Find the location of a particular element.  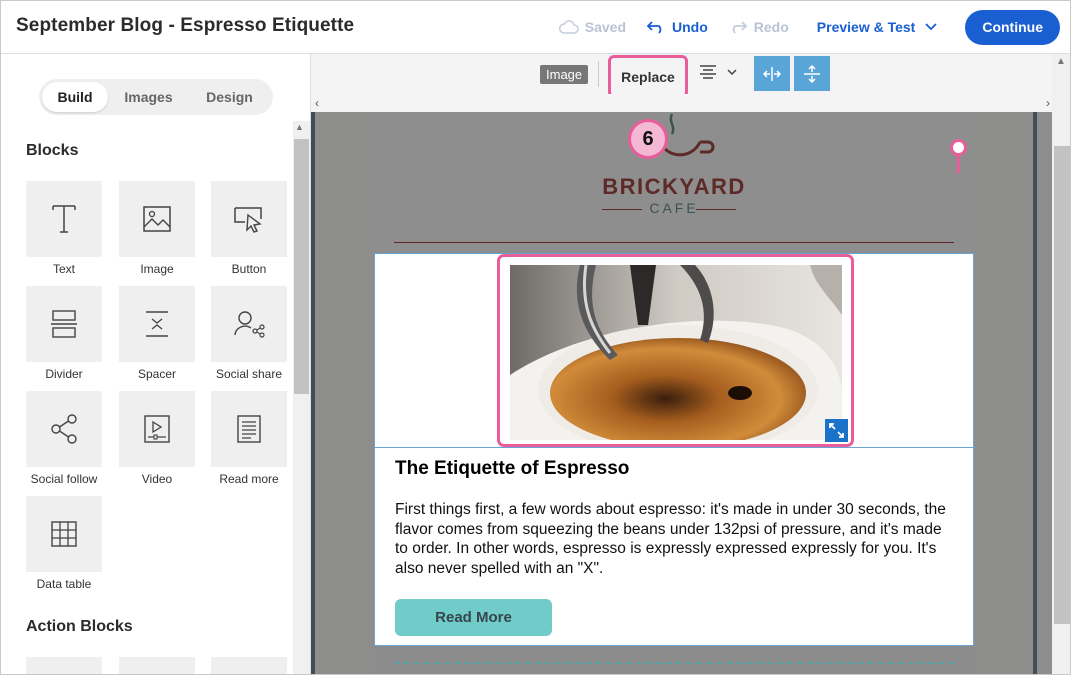

vertical-spacing-button is located at coordinates (812, 73).